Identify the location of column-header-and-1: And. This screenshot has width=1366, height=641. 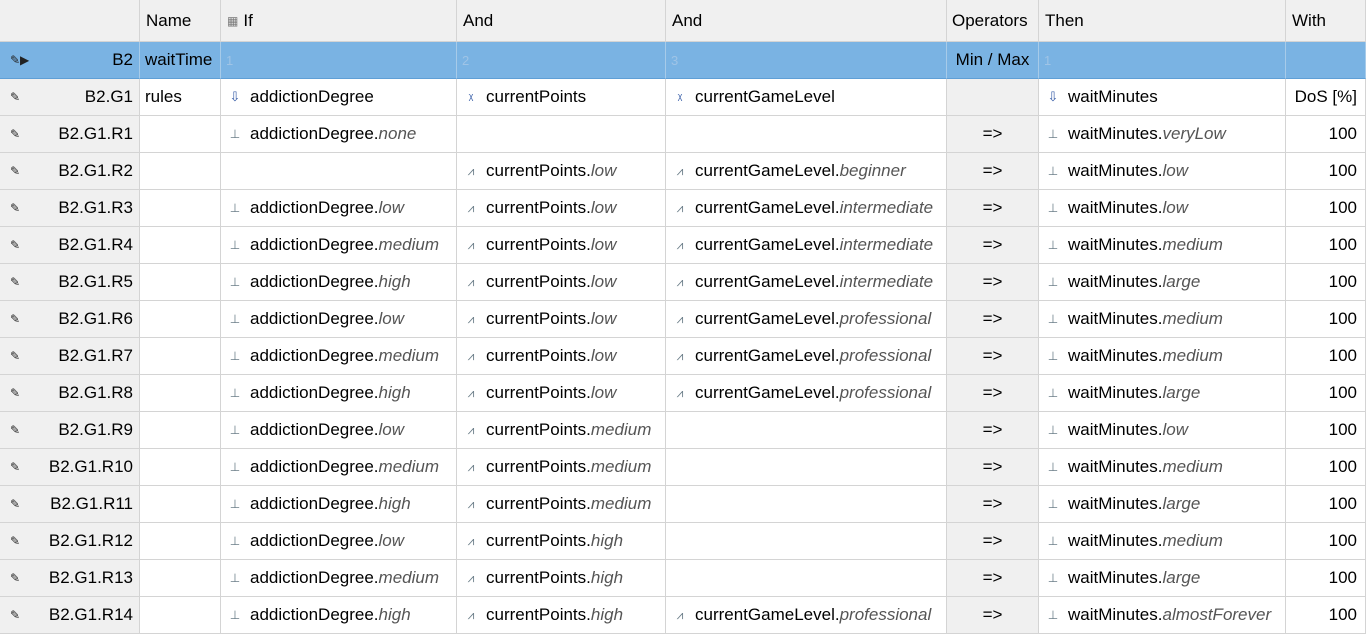
(561, 21).